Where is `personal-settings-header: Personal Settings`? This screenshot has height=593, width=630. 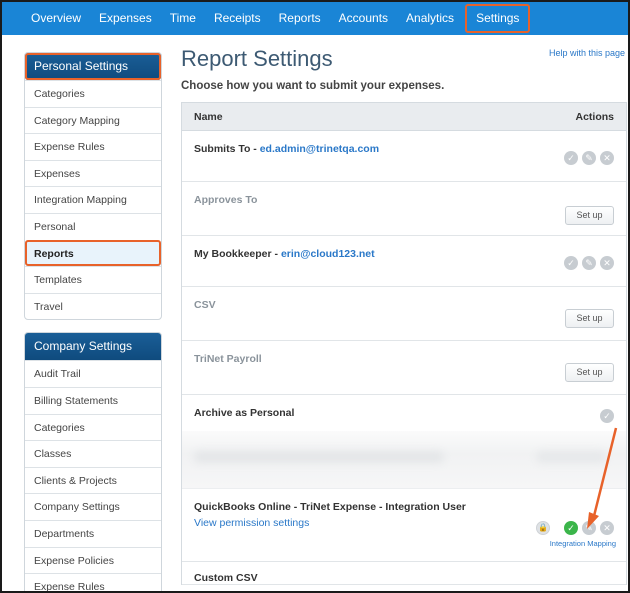
personal-settings-header: Personal Settings is located at coordinates (93, 66).